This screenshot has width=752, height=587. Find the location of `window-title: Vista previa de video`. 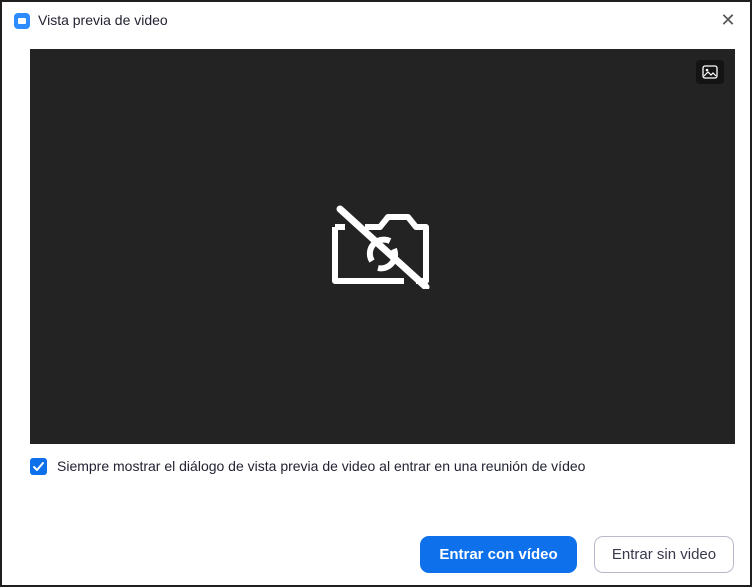

window-title: Vista previa de video is located at coordinates (103, 20).